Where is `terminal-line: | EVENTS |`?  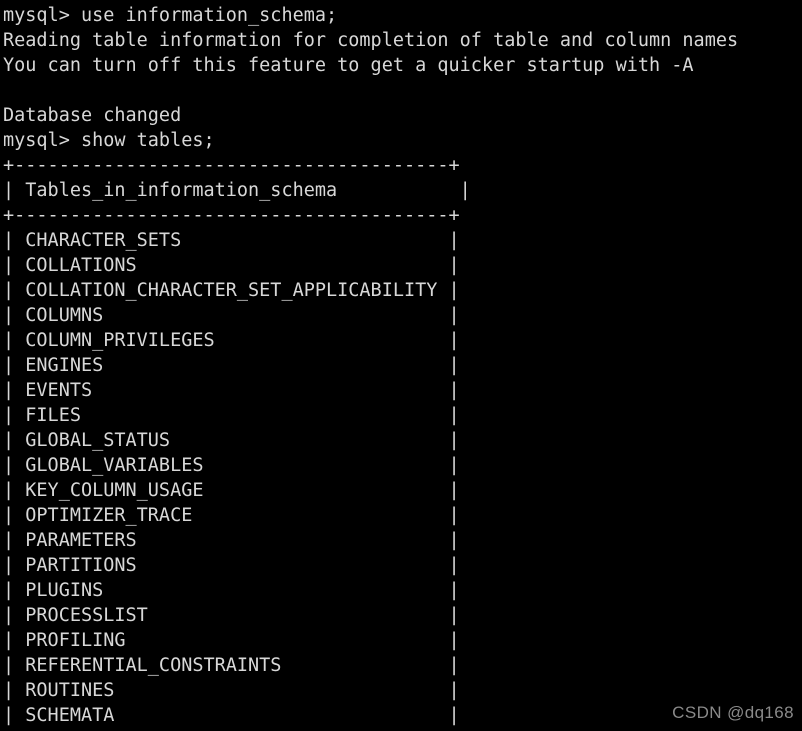 terminal-line: | EVENTS | is located at coordinates (231, 390).